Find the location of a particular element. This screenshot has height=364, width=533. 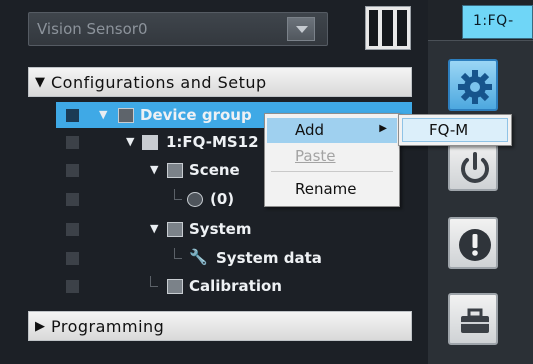

menu-item-label: Paste is located at coordinates (315, 156).